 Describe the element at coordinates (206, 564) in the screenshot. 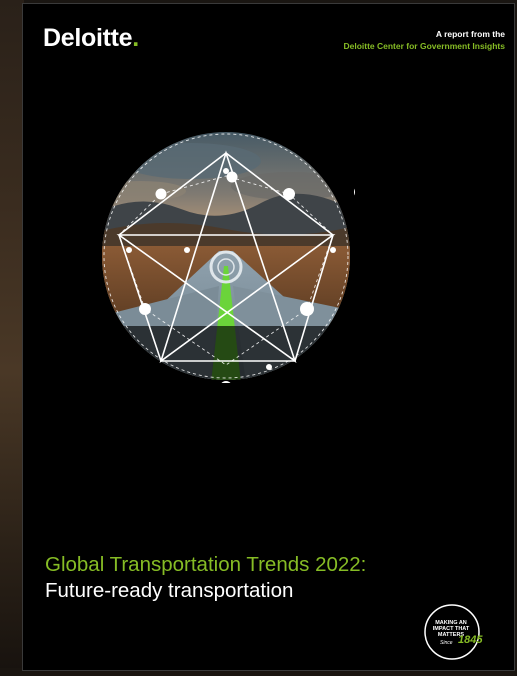

I see `title-line-1: Global Transportation Trends 2022:` at that location.